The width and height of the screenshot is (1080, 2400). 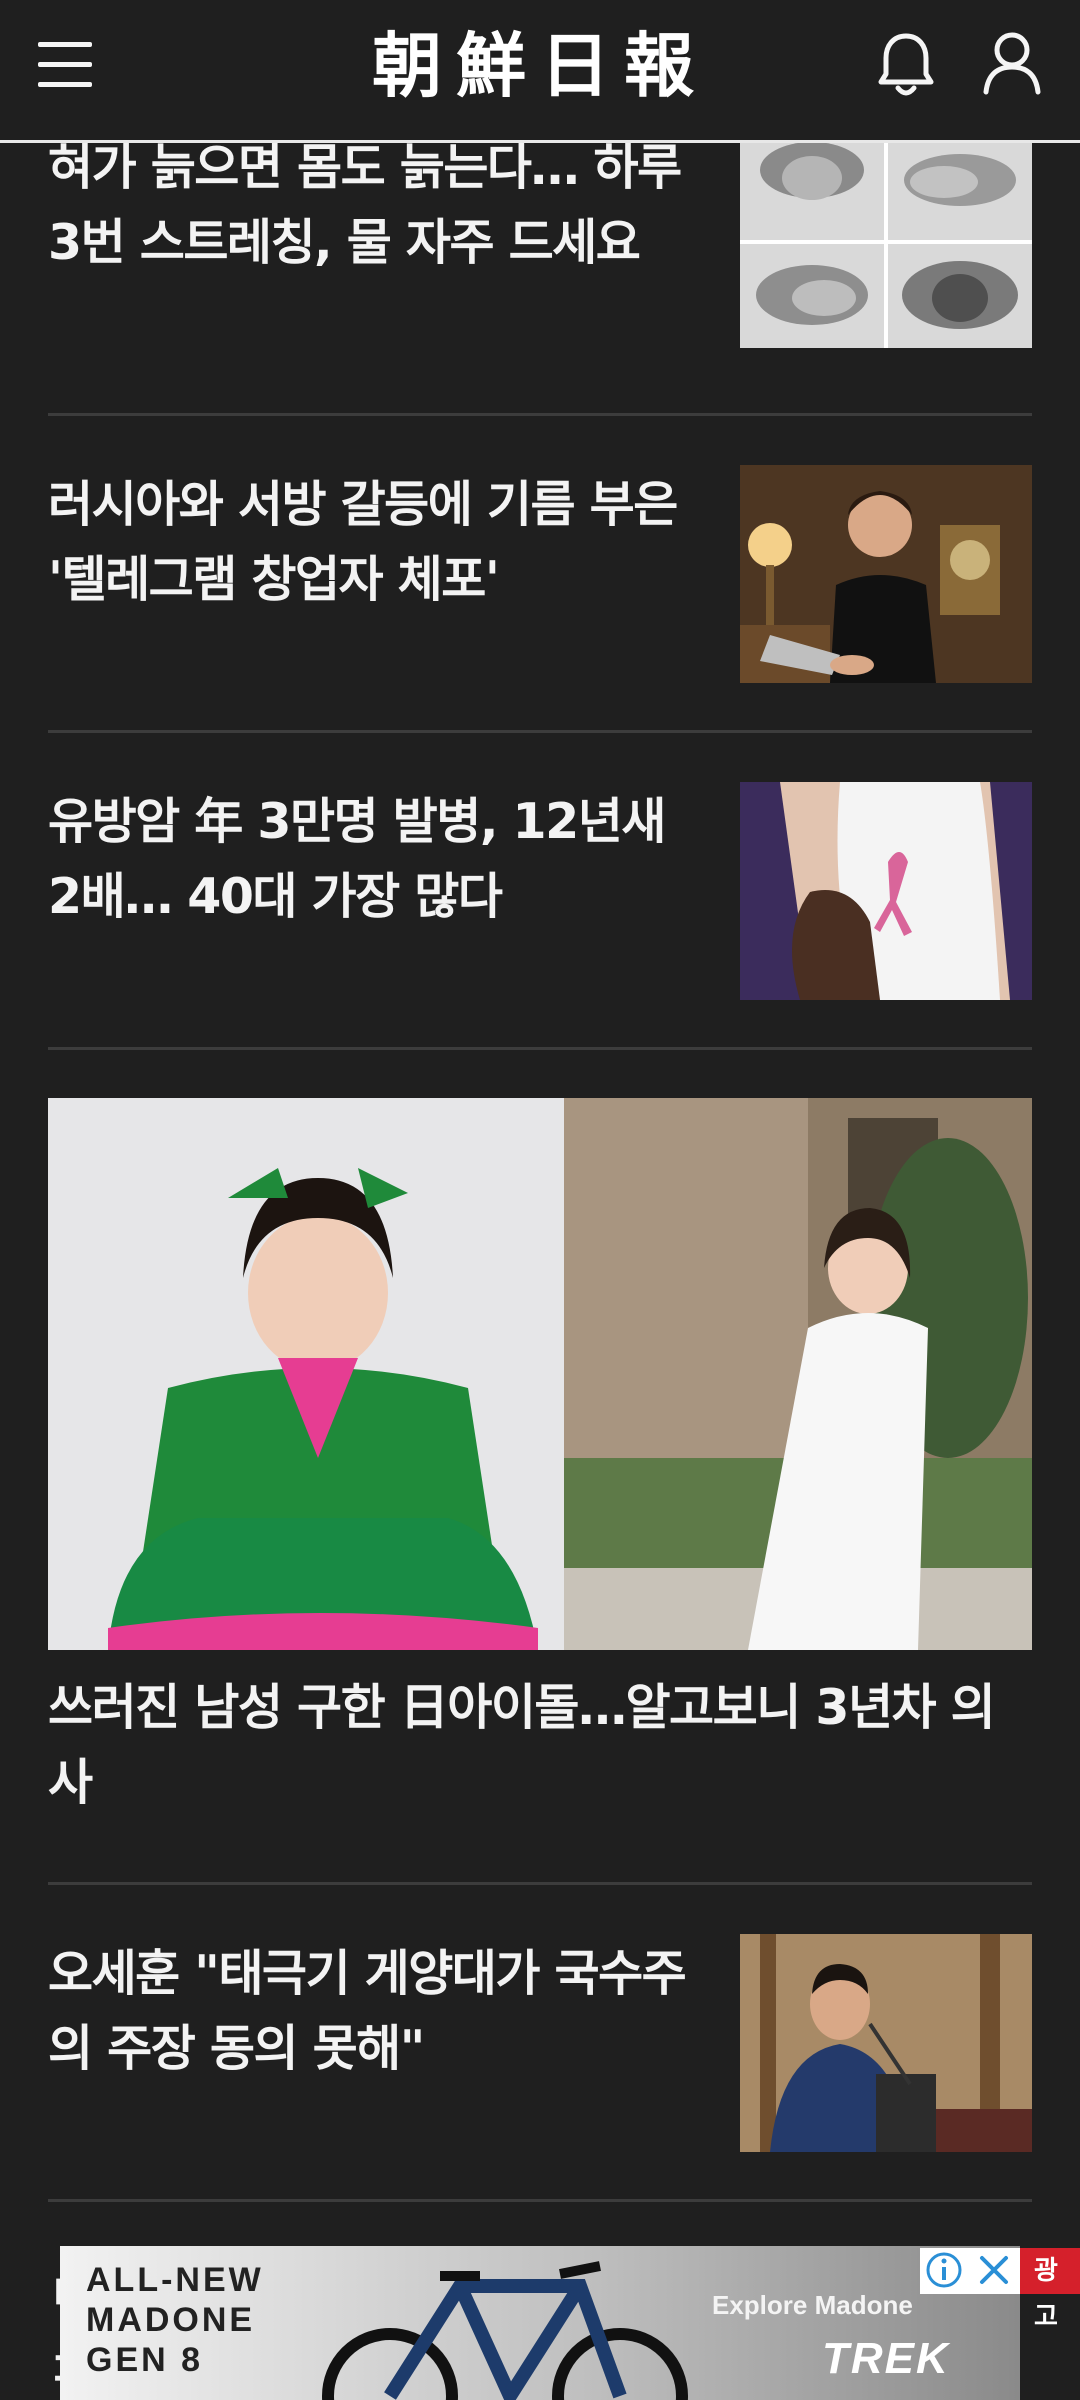 I want to click on article-item: 러시아와 서방 갈등에 기름 부은 '텔레그램 창업자 체포', so click(x=540, y=575).